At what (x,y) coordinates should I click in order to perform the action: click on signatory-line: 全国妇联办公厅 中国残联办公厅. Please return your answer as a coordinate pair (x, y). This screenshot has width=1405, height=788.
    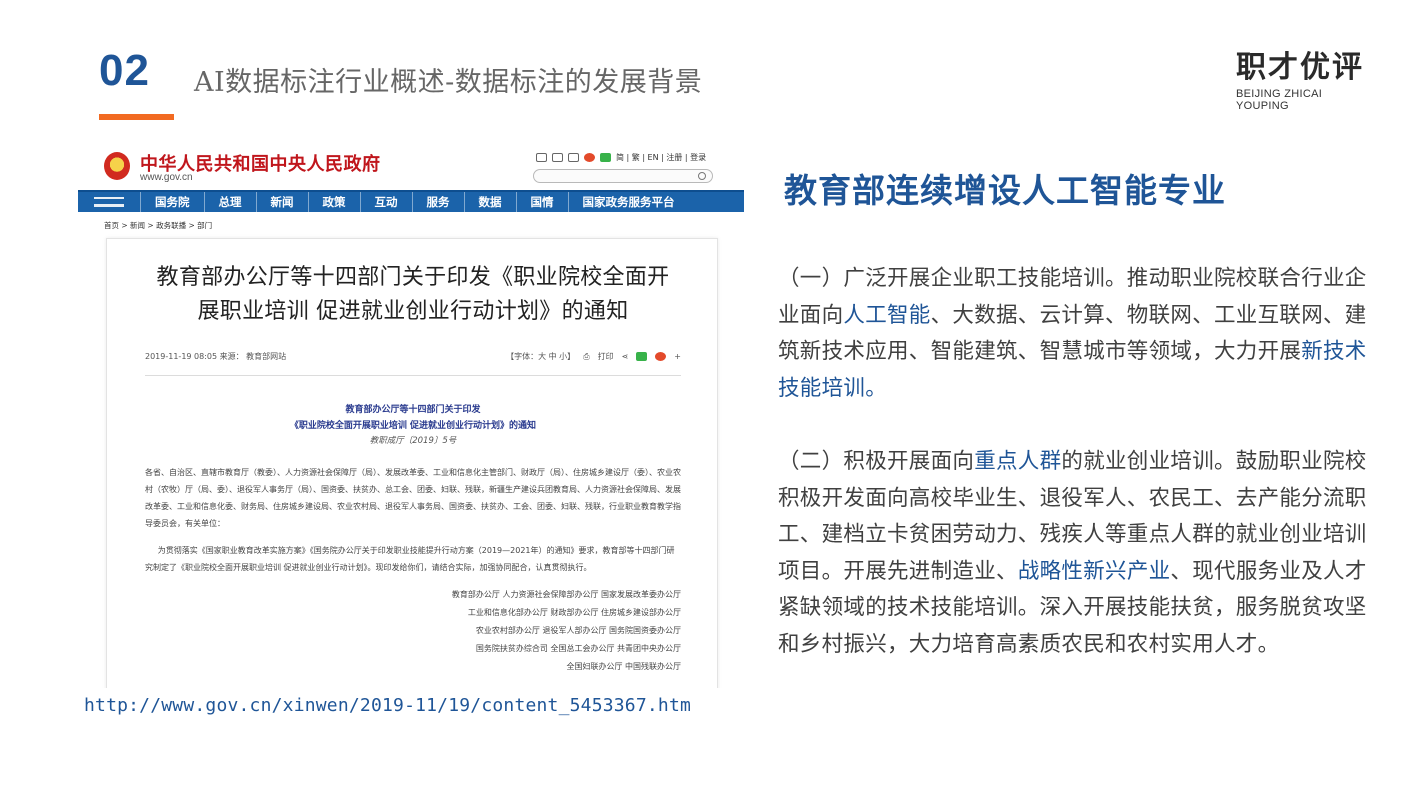
    Looking at the image, I should click on (623, 666).